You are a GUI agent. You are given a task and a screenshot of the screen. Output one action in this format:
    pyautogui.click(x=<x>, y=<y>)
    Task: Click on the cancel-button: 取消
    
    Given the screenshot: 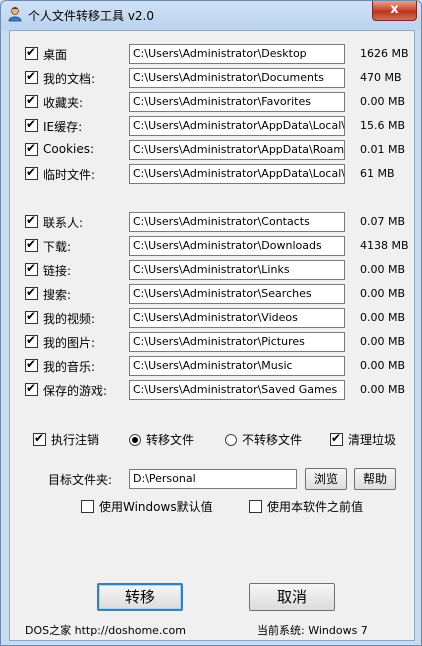 What is the action you would take?
    pyautogui.click(x=292, y=597)
    